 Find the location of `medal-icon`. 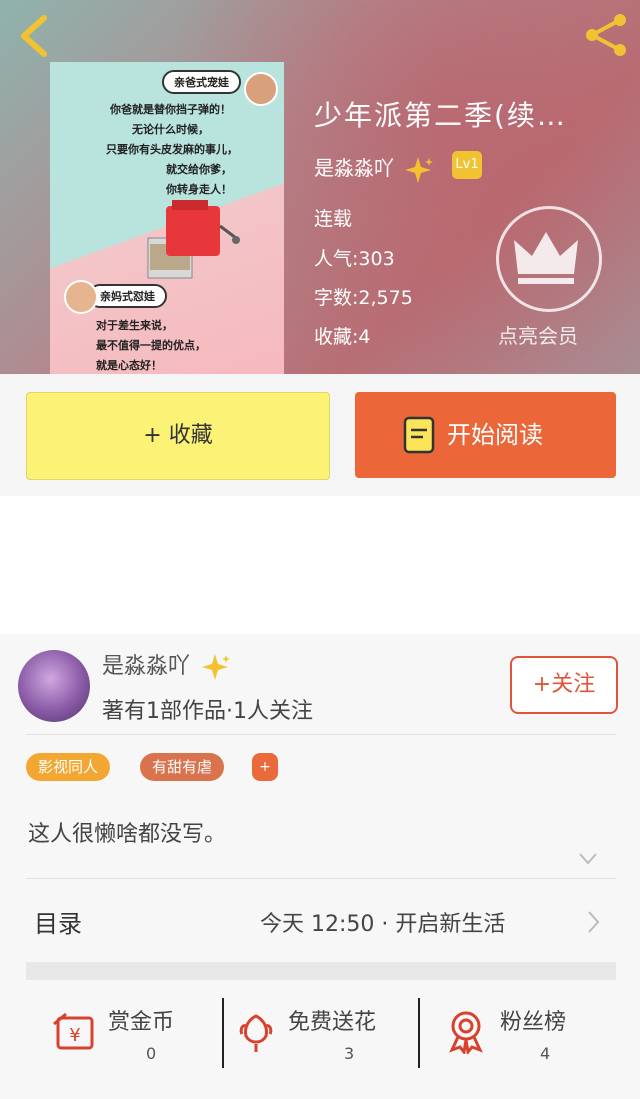

medal-icon is located at coordinates (466, 1032).